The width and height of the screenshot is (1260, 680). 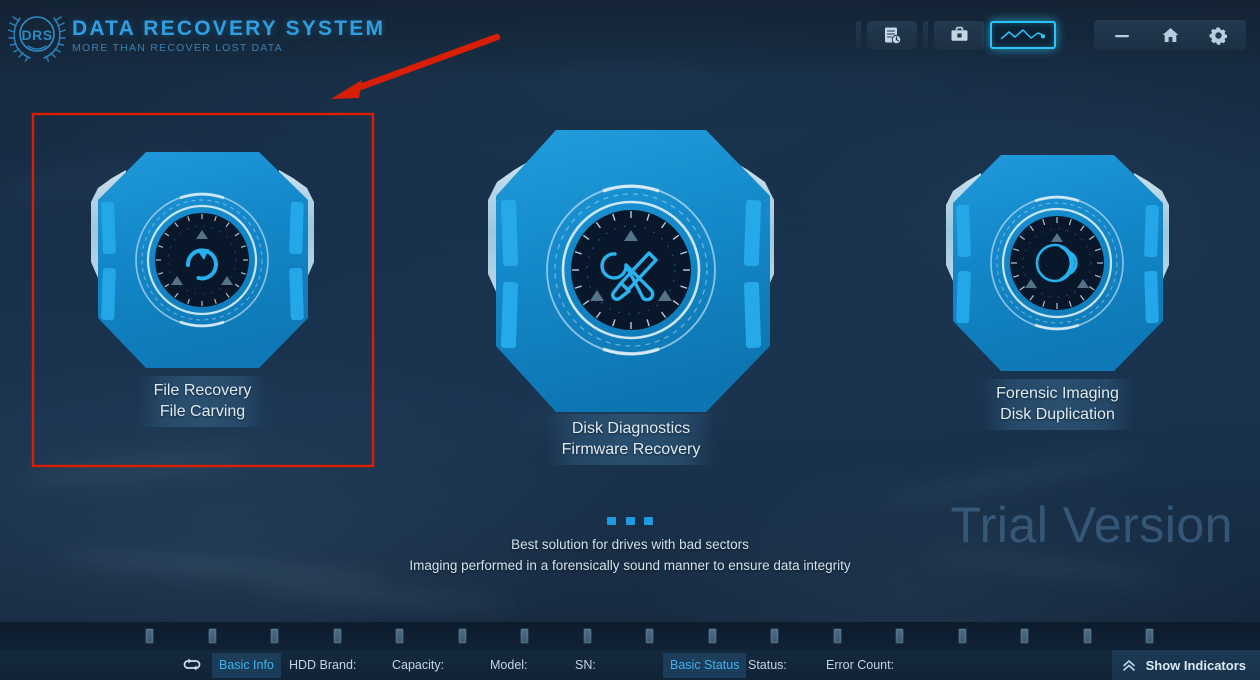 I want to click on tile-label-line2: File Carving, so click(x=202, y=412).